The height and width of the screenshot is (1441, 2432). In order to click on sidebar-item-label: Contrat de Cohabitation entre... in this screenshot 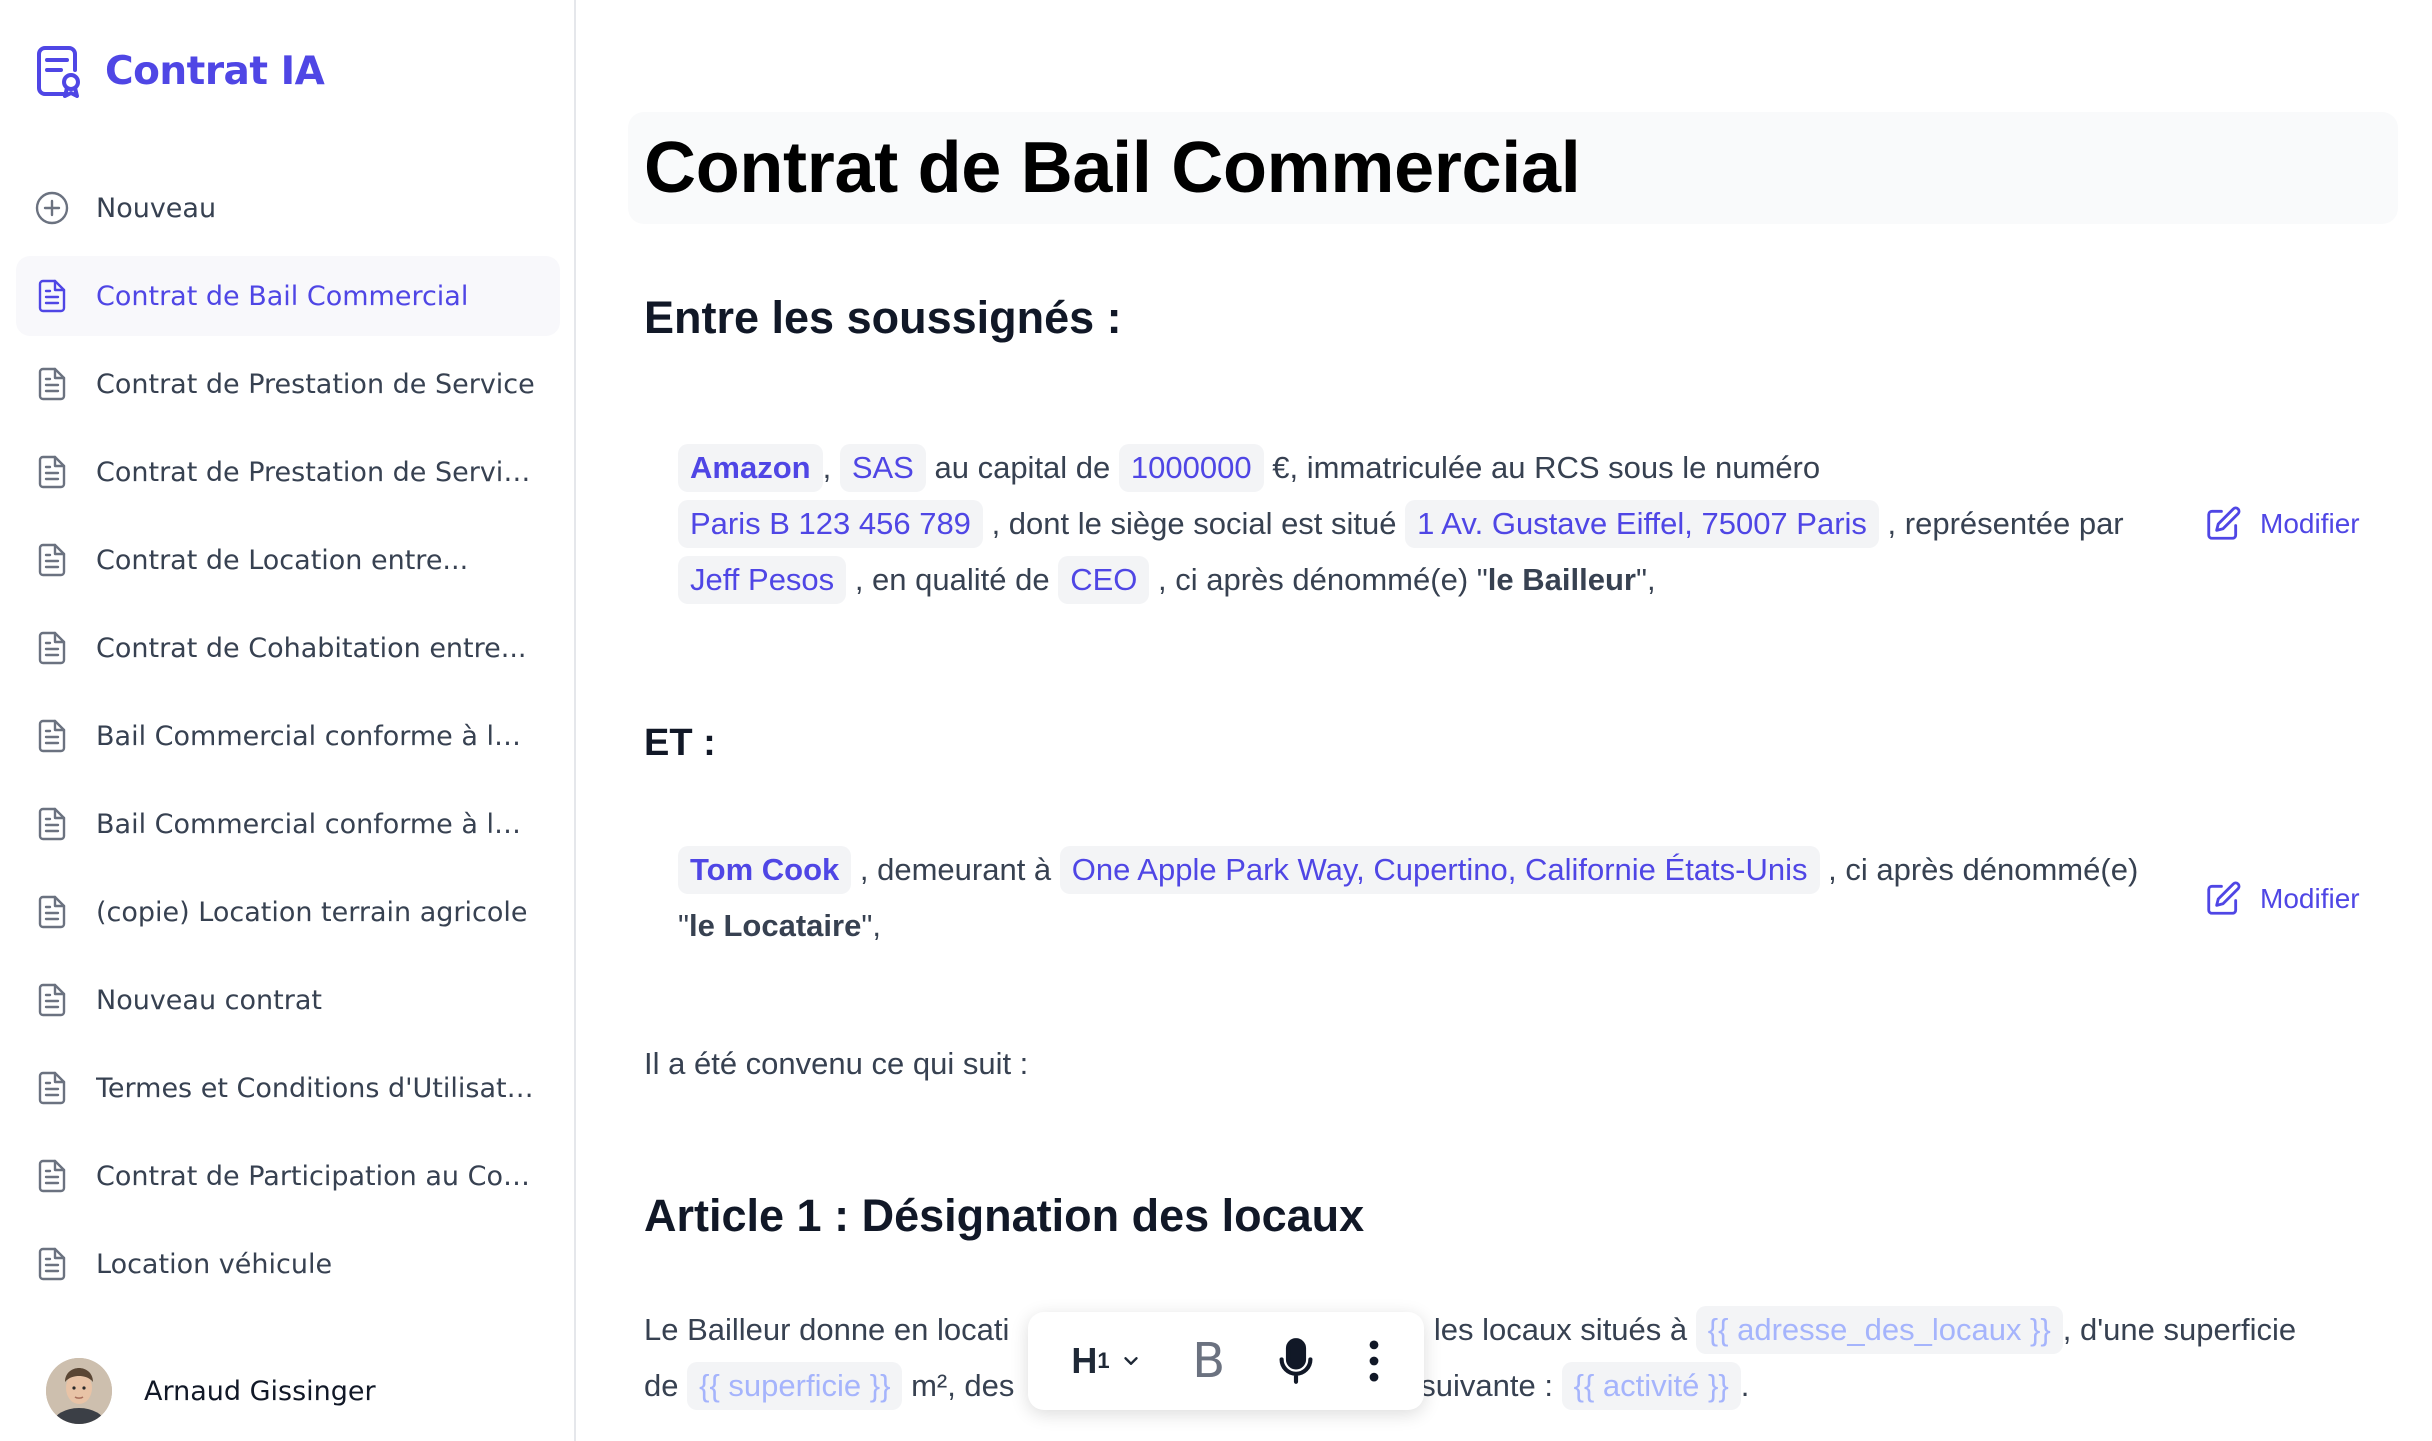, I will do `click(311, 648)`.